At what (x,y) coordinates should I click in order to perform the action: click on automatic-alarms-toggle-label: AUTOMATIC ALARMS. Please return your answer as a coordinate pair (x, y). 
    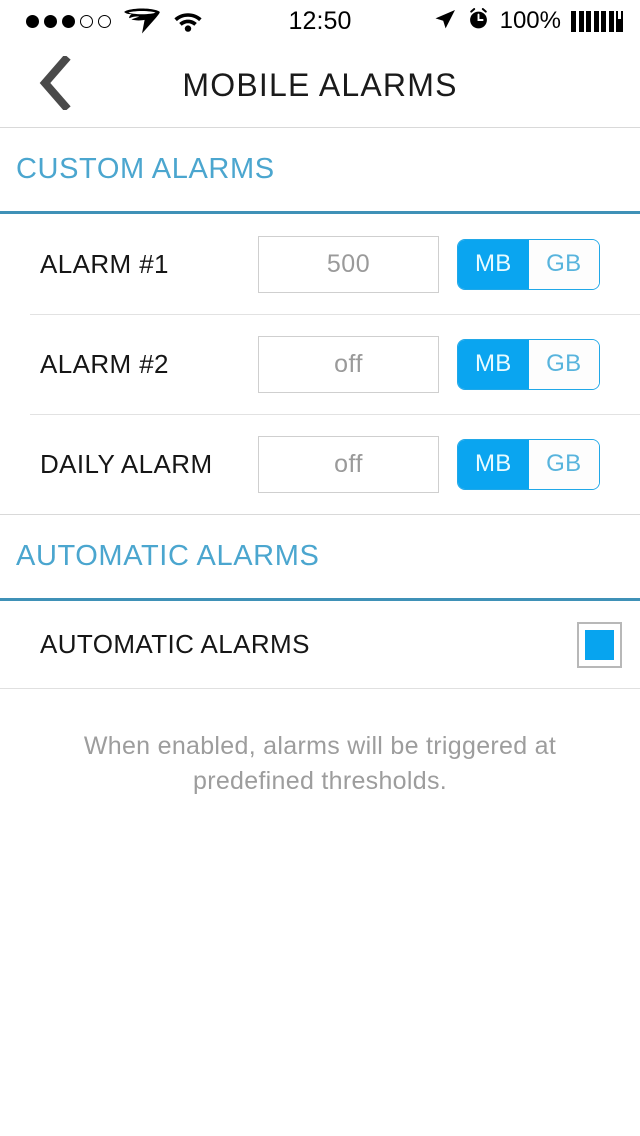
    Looking at the image, I should click on (175, 644).